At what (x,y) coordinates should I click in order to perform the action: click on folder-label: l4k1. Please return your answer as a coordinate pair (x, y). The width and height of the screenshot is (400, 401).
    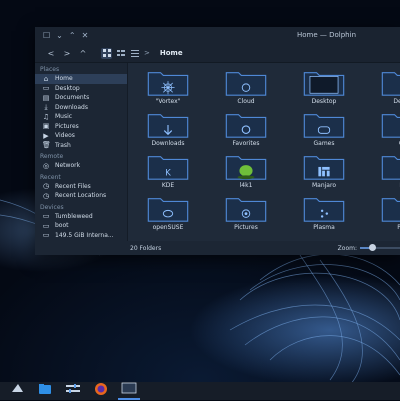
    Looking at the image, I should click on (246, 185).